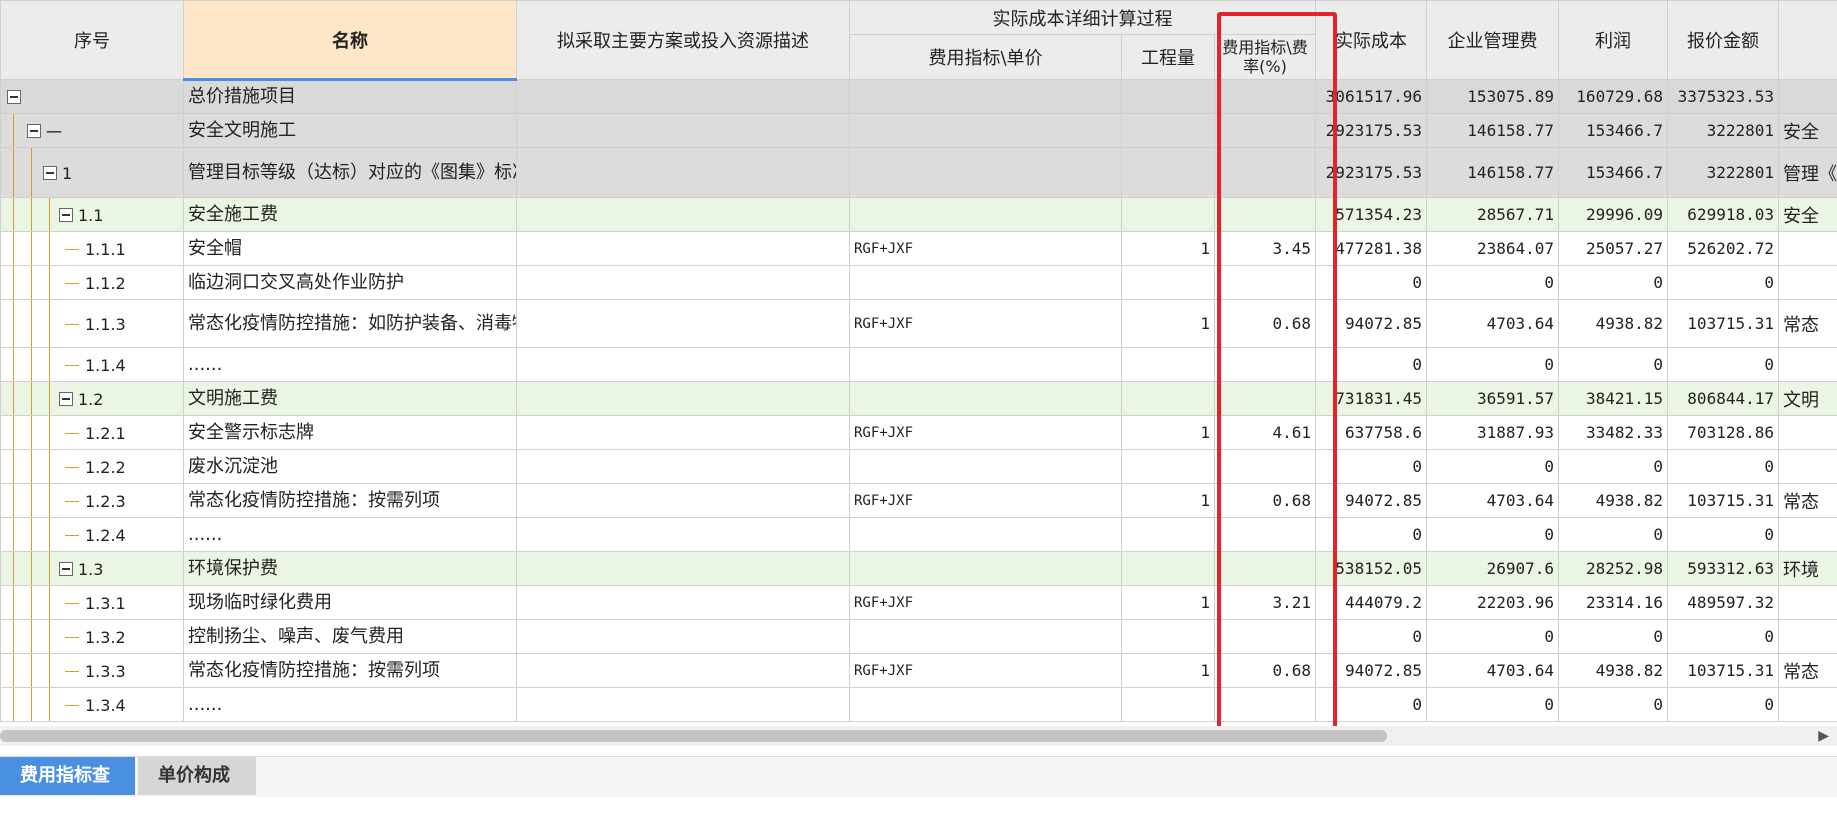 This screenshot has height=833, width=1837. What do you see at coordinates (1723, 215) in the screenshot?
I see `row-quote-cell: 629918.03` at bounding box center [1723, 215].